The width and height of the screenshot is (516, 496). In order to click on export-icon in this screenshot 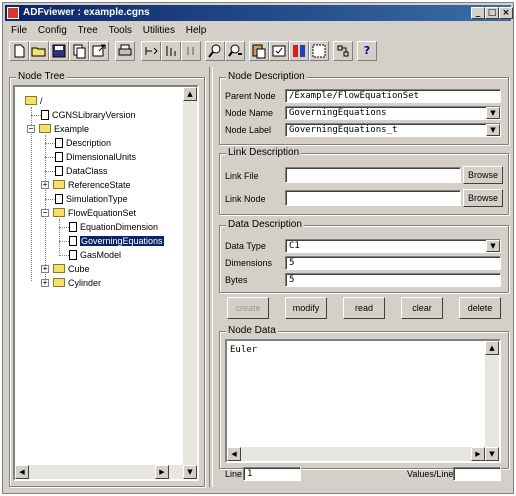, I will do `click(99, 51)`.